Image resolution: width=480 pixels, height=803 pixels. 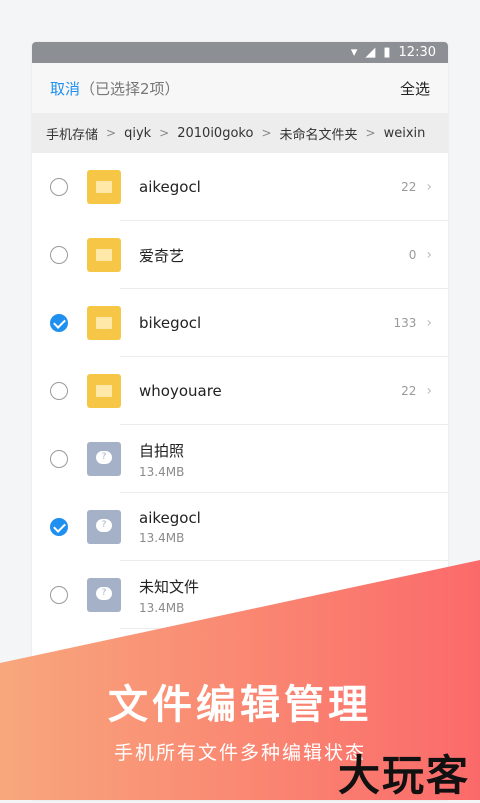 I want to click on selection-count: （已选择2项）, so click(x=130, y=88).